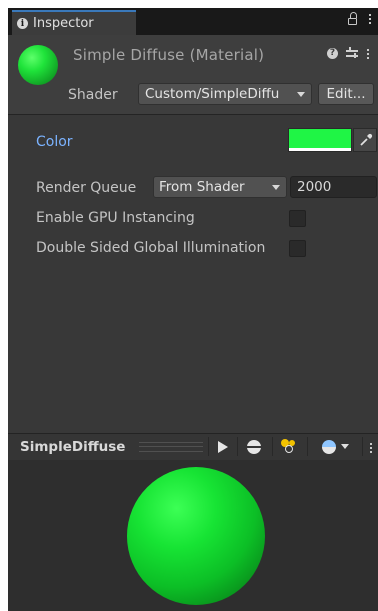 The image size is (378, 611). Describe the element at coordinates (352, 53) in the screenshot. I see `presets-icon` at that location.